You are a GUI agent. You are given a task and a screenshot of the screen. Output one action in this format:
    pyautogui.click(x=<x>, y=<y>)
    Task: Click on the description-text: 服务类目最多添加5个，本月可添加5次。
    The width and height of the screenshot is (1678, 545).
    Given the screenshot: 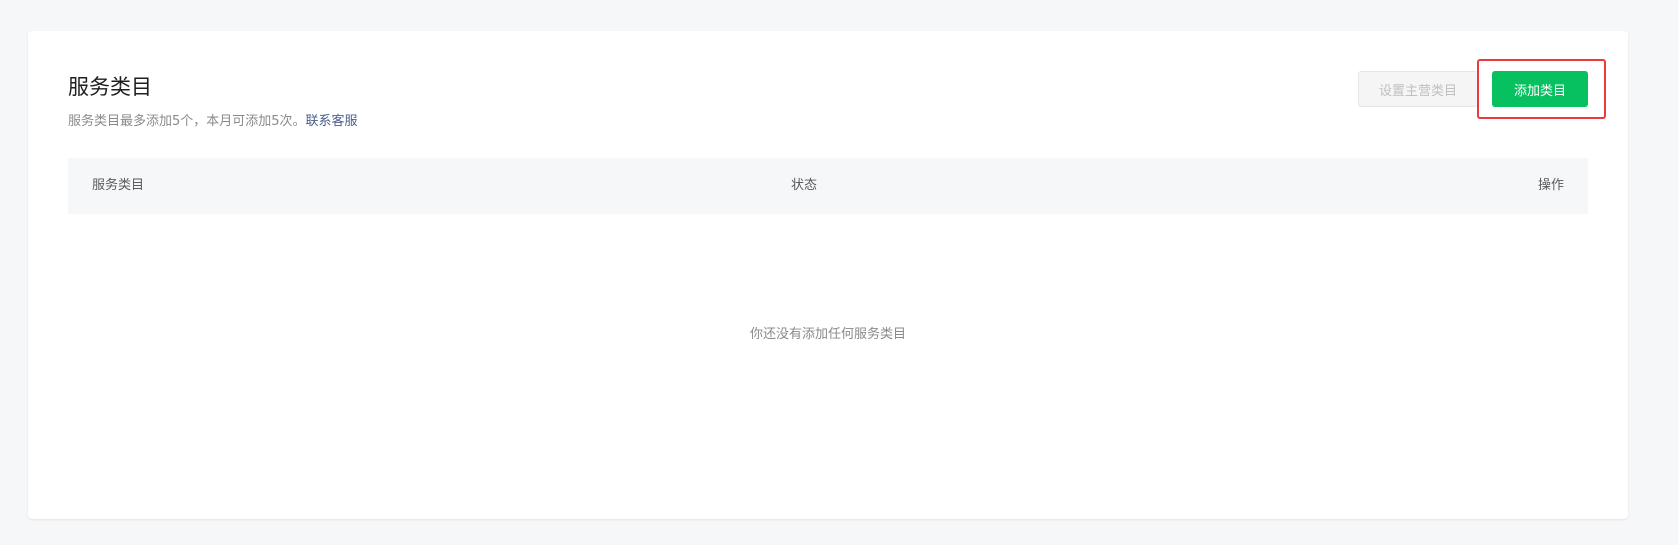 What is the action you would take?
    pyautogui.click(x=187, y=121)
    